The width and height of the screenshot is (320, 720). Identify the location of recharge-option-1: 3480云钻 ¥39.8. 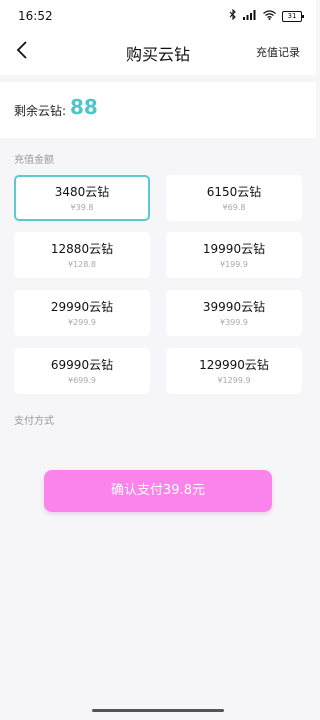
(82, 198).